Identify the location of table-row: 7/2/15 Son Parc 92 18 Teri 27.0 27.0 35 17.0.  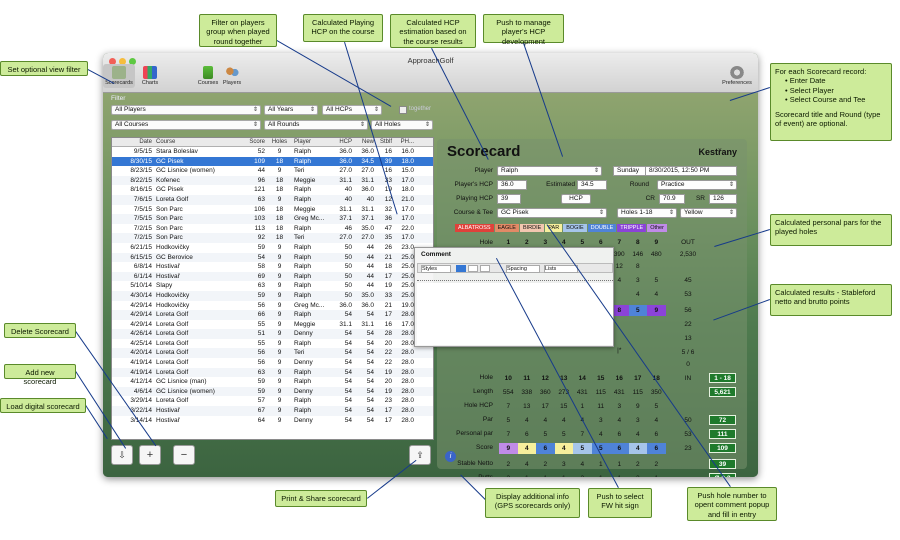
(272, 238).